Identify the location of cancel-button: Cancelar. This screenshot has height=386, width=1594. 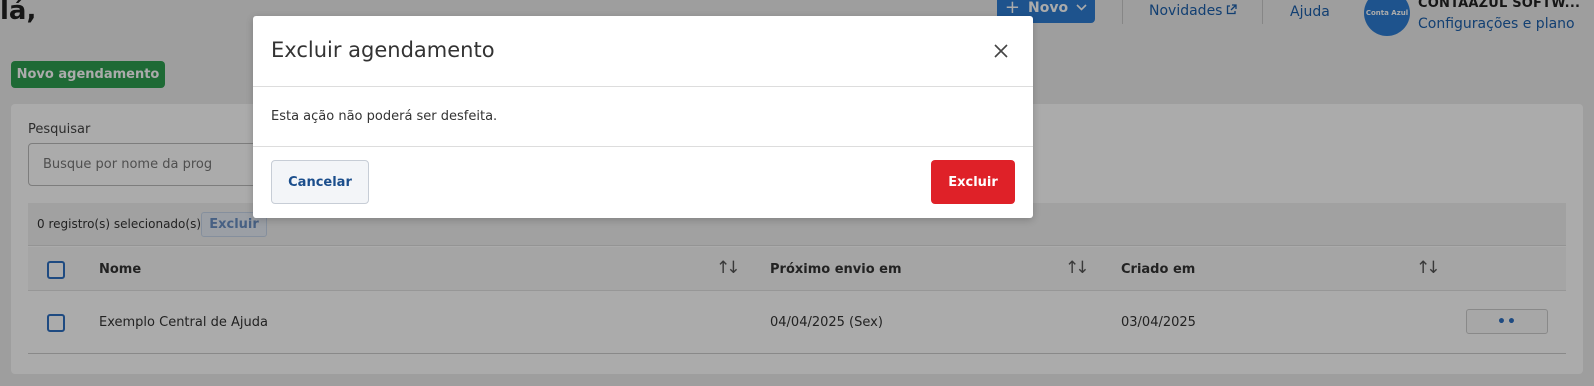
(320, 182).